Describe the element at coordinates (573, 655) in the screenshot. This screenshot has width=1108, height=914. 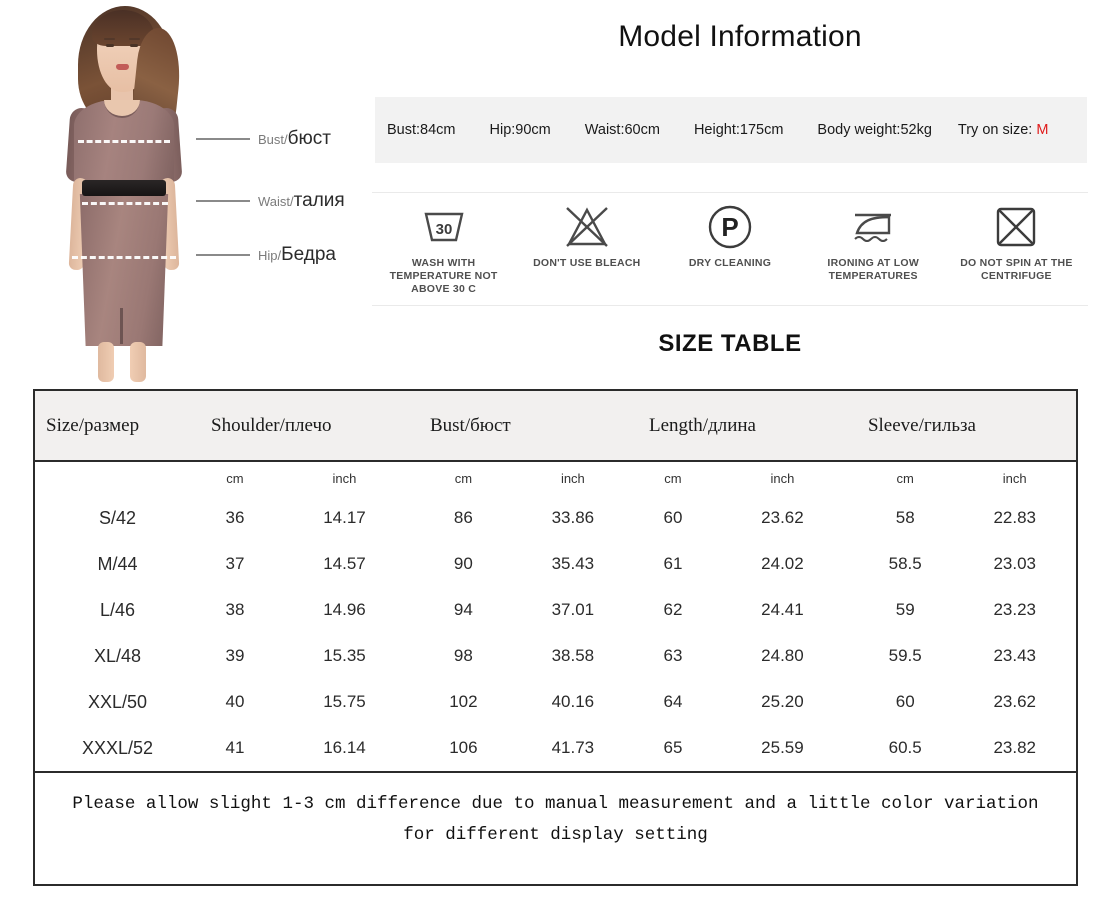
I see `cell-bust-inch: 38.58` at that location.